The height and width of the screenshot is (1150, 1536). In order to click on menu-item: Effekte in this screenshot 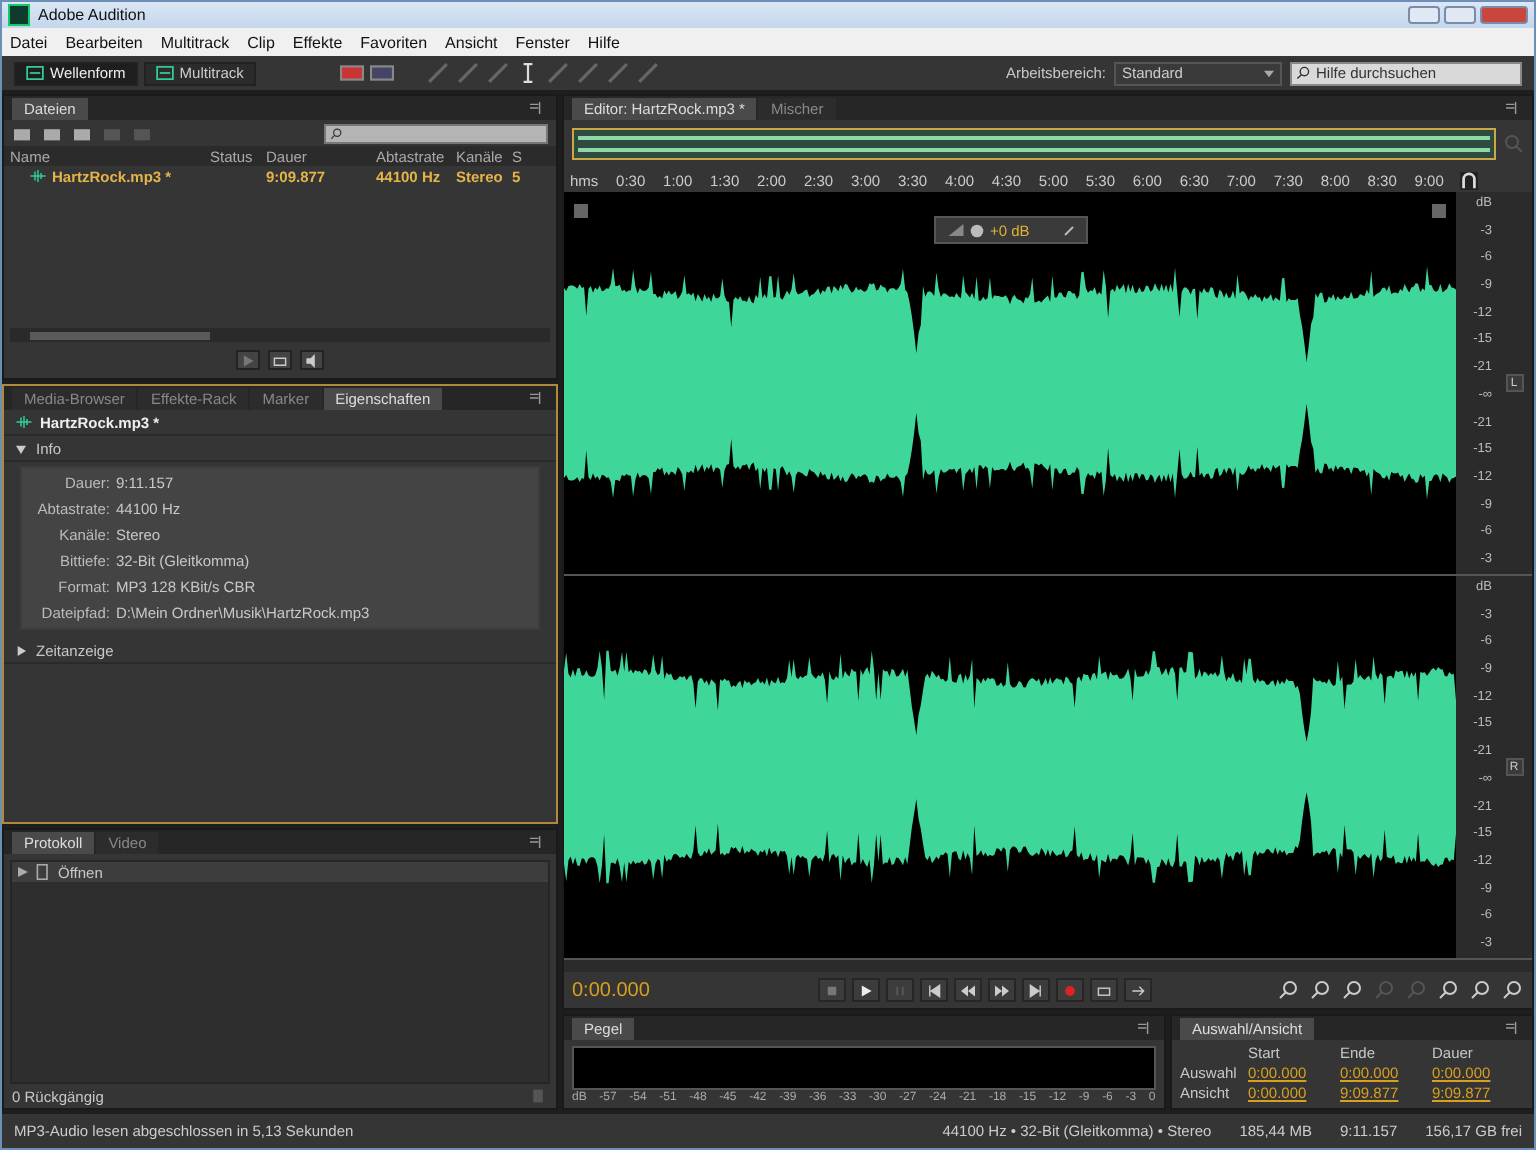, I will do `click(317, 42)`.